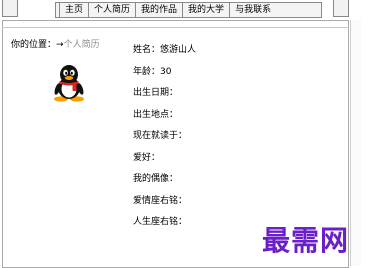 Image resolution: width=375 pixels, height=268 pixels. I want to click on field-value: 悠游山人, so click(178, 50).